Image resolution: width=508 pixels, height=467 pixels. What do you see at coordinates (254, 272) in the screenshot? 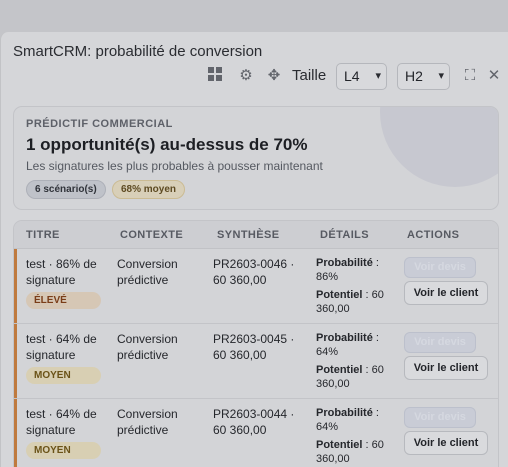
I see `row-synthesis: PR2603-0046 · 60 360,00` at bounding box center [254, 272].